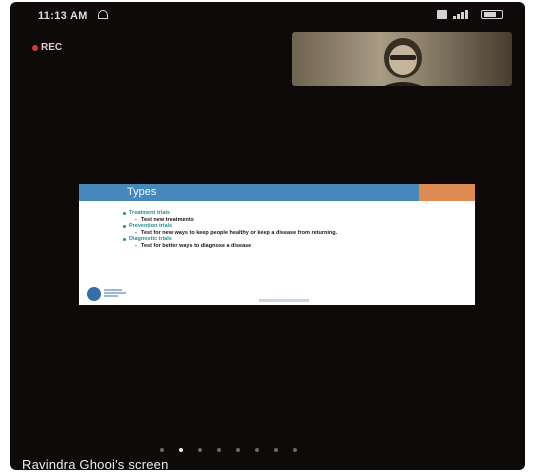  Describe the element at coordinates (142, 192) in the screenshot. I see `slide-title: Types` at that location.